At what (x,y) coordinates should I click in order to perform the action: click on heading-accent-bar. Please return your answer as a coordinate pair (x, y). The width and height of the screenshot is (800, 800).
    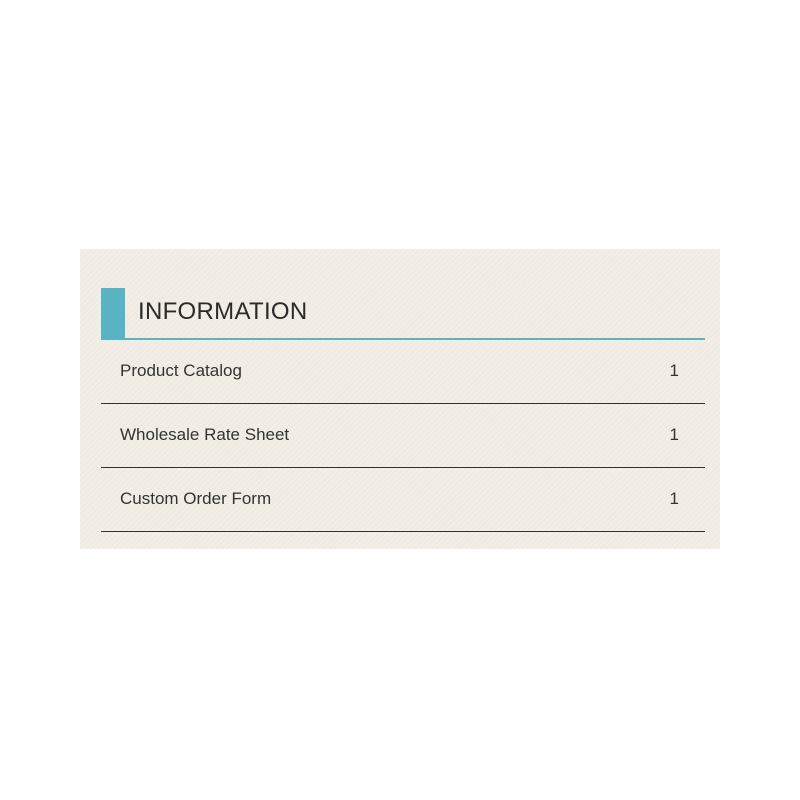
    Looking at the image, I should click on (113, 313).